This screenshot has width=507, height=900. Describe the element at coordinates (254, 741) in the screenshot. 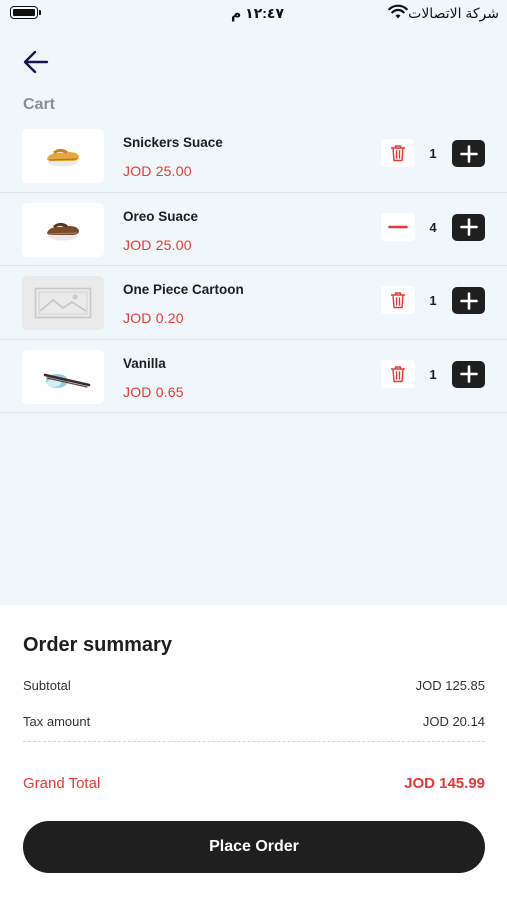

I see `summary-divider` at that location.